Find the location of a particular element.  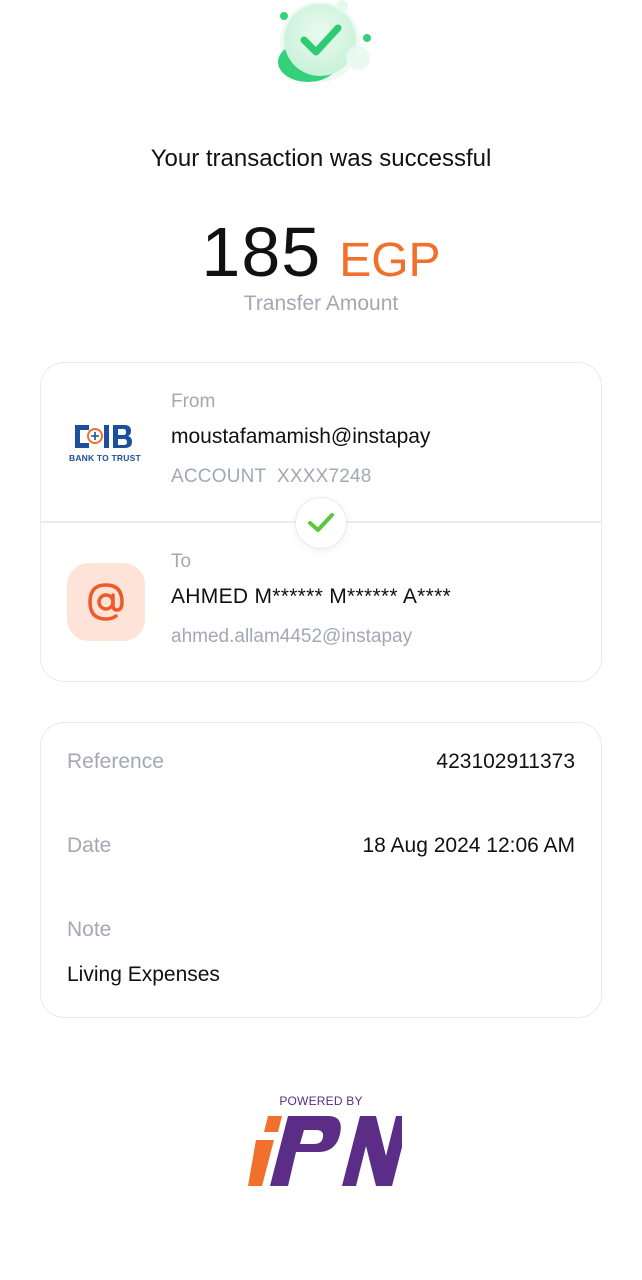

from-account: ACCOUNT XXXX7248 is located at coordinates (271, 476).